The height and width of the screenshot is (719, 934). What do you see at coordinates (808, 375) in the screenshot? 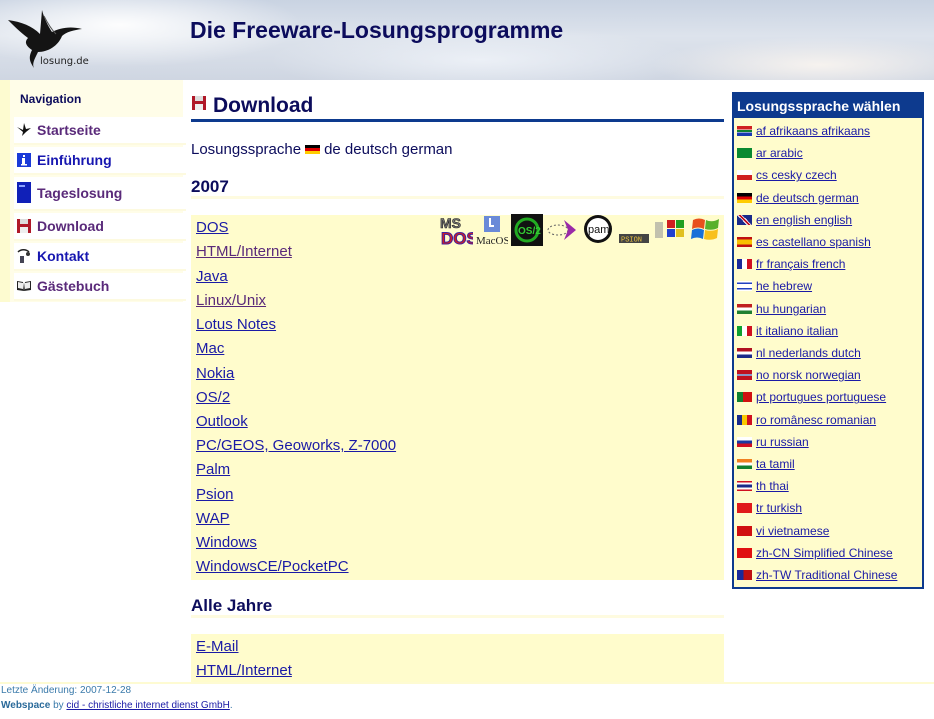
I see `language-link-label: no norsk norwegian` at bounding box center [808, 375].